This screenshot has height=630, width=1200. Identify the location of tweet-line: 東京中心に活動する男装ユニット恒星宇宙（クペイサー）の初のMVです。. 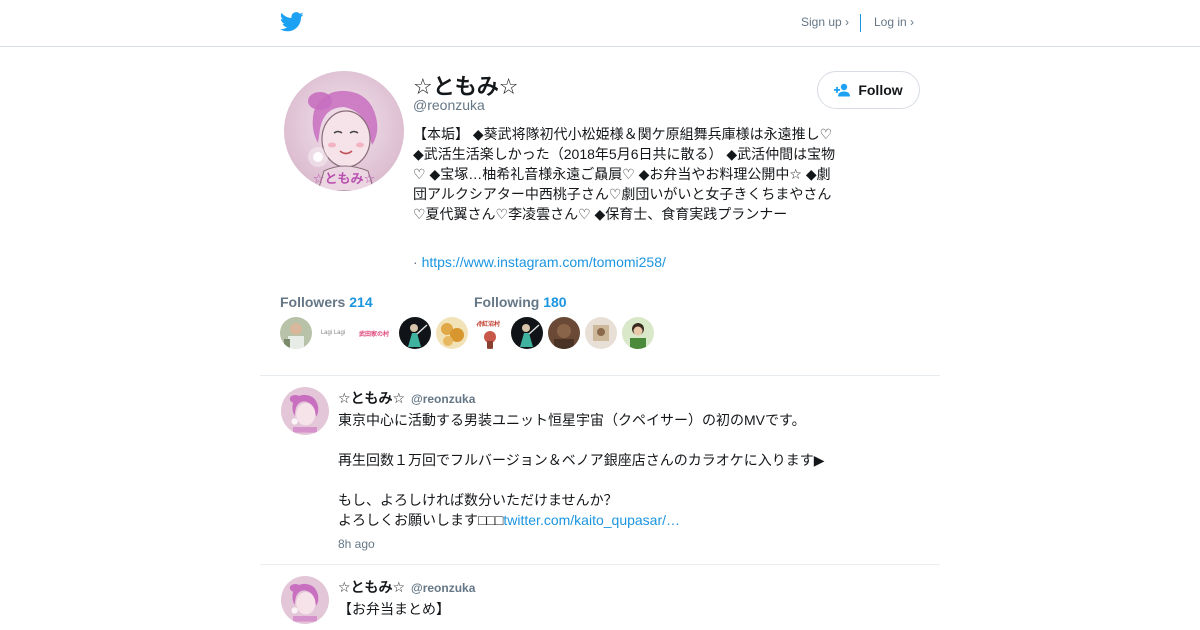
(572, 420).